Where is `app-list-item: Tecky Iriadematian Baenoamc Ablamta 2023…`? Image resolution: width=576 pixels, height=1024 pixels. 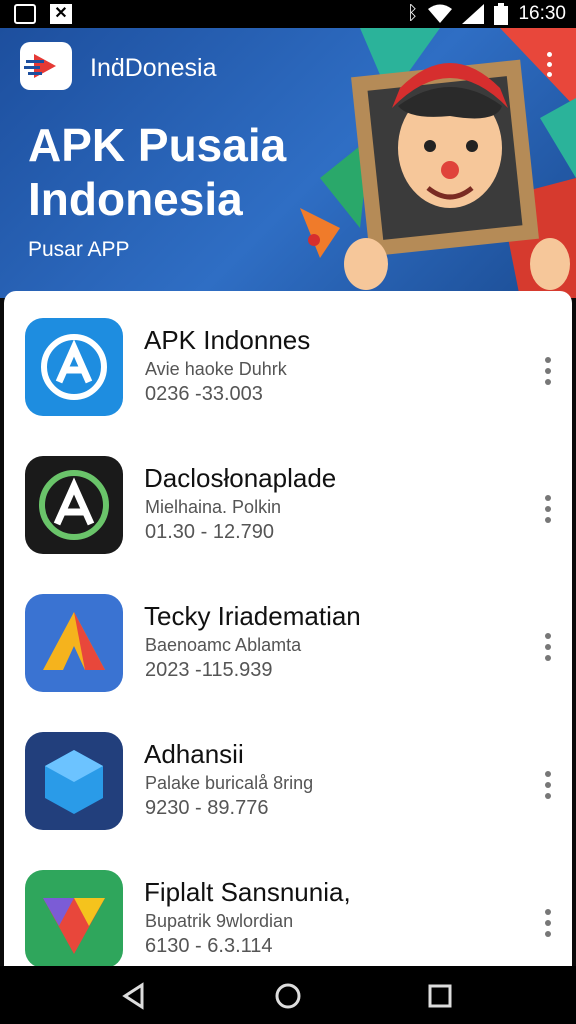
app-list-item: Tecky Iriadematian Baenoamc Ablamta 2023… is located at coordinates (288, 636).